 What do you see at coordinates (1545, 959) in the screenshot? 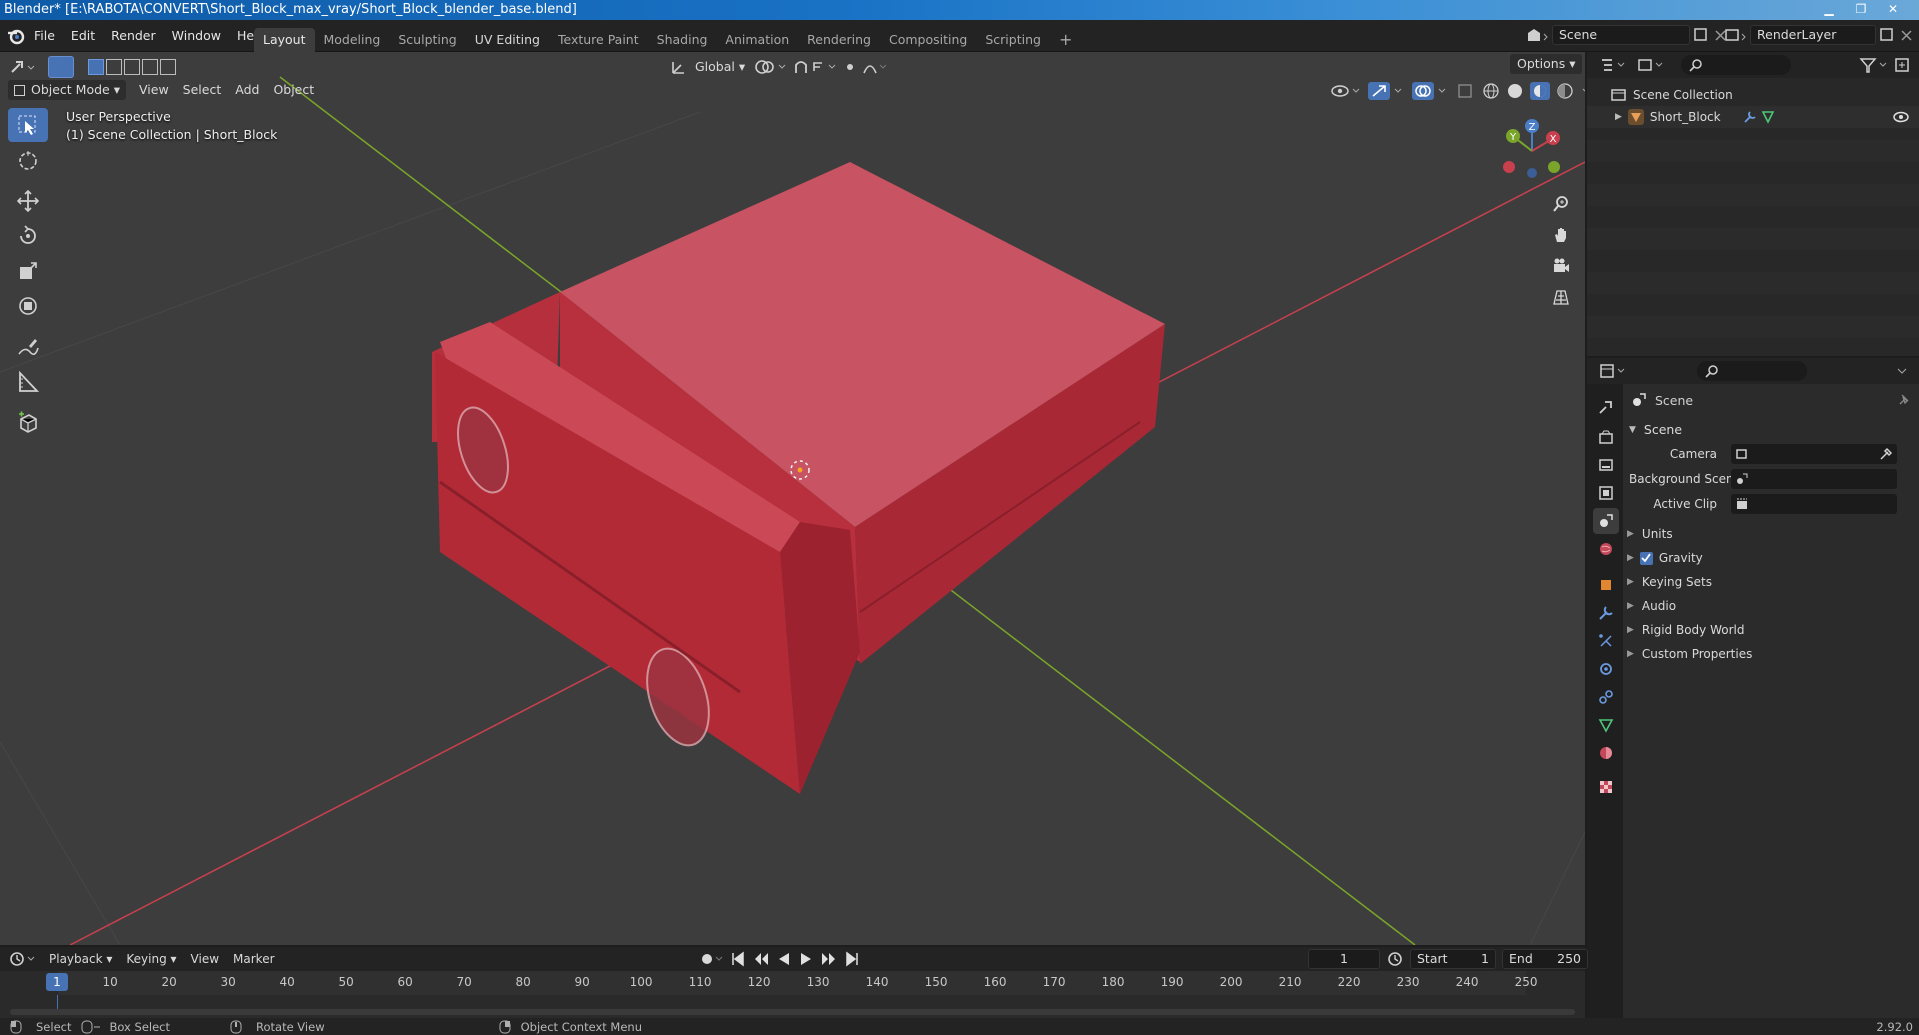
I see `end-frame-field: End 250` at bounding box center [1545, 959].